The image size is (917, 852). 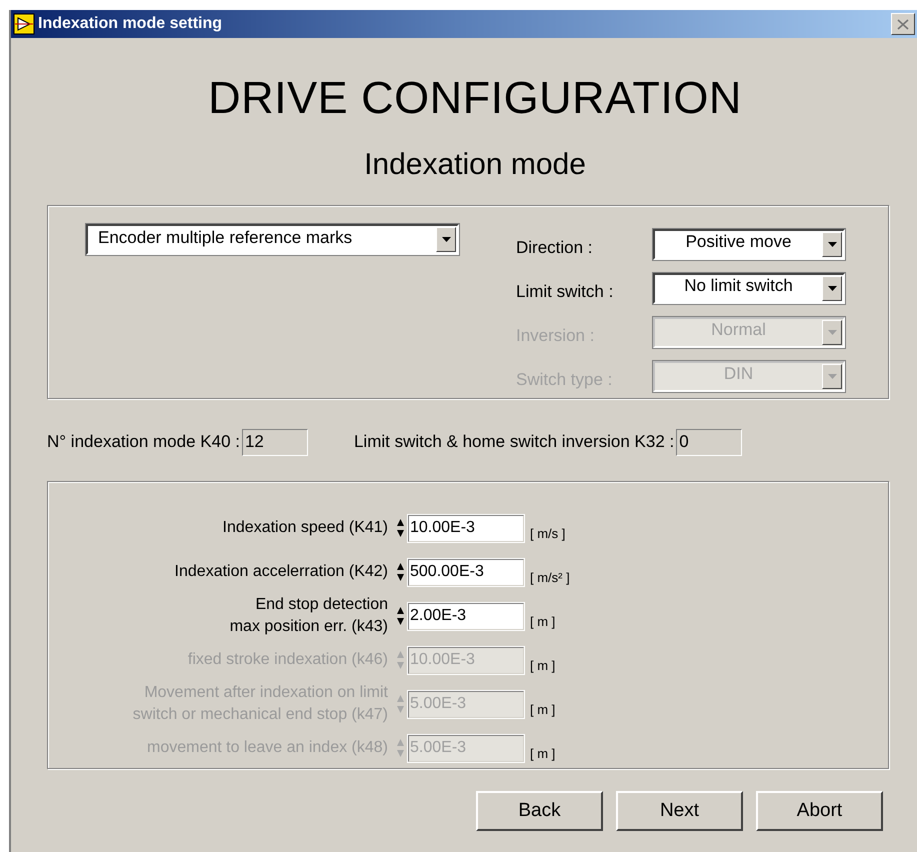 I want to click on field-label: movement to leave an index (k48), so click(x=267, y=748).